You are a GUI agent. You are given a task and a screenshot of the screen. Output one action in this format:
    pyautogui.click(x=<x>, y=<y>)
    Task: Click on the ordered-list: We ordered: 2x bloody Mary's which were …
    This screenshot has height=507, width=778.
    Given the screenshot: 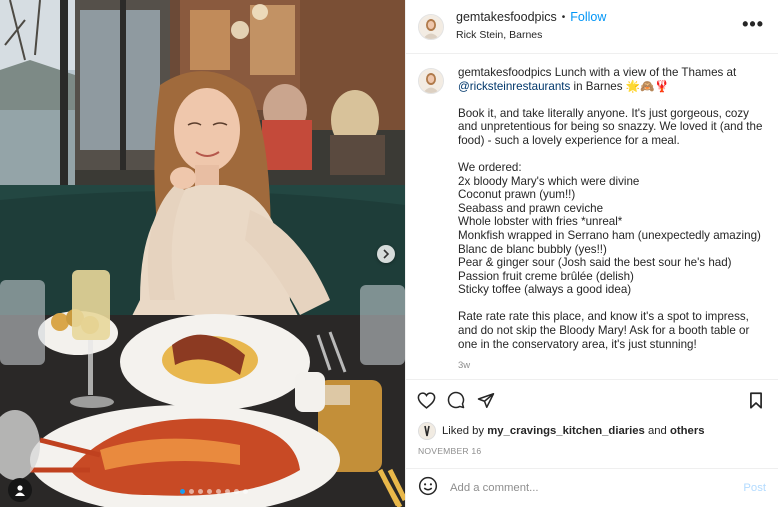 What is the action you would take?
    pyautogui.click(x=613, y=229)
    